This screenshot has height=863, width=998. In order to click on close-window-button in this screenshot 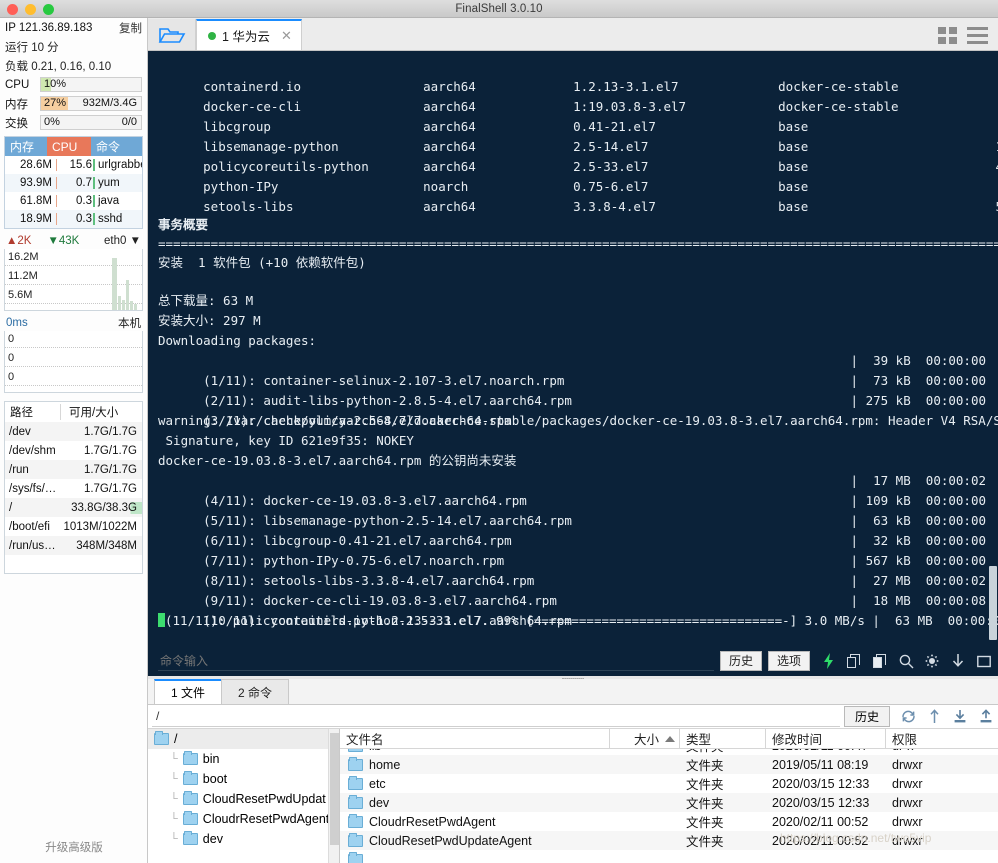, I will do `click(12, 9)`.